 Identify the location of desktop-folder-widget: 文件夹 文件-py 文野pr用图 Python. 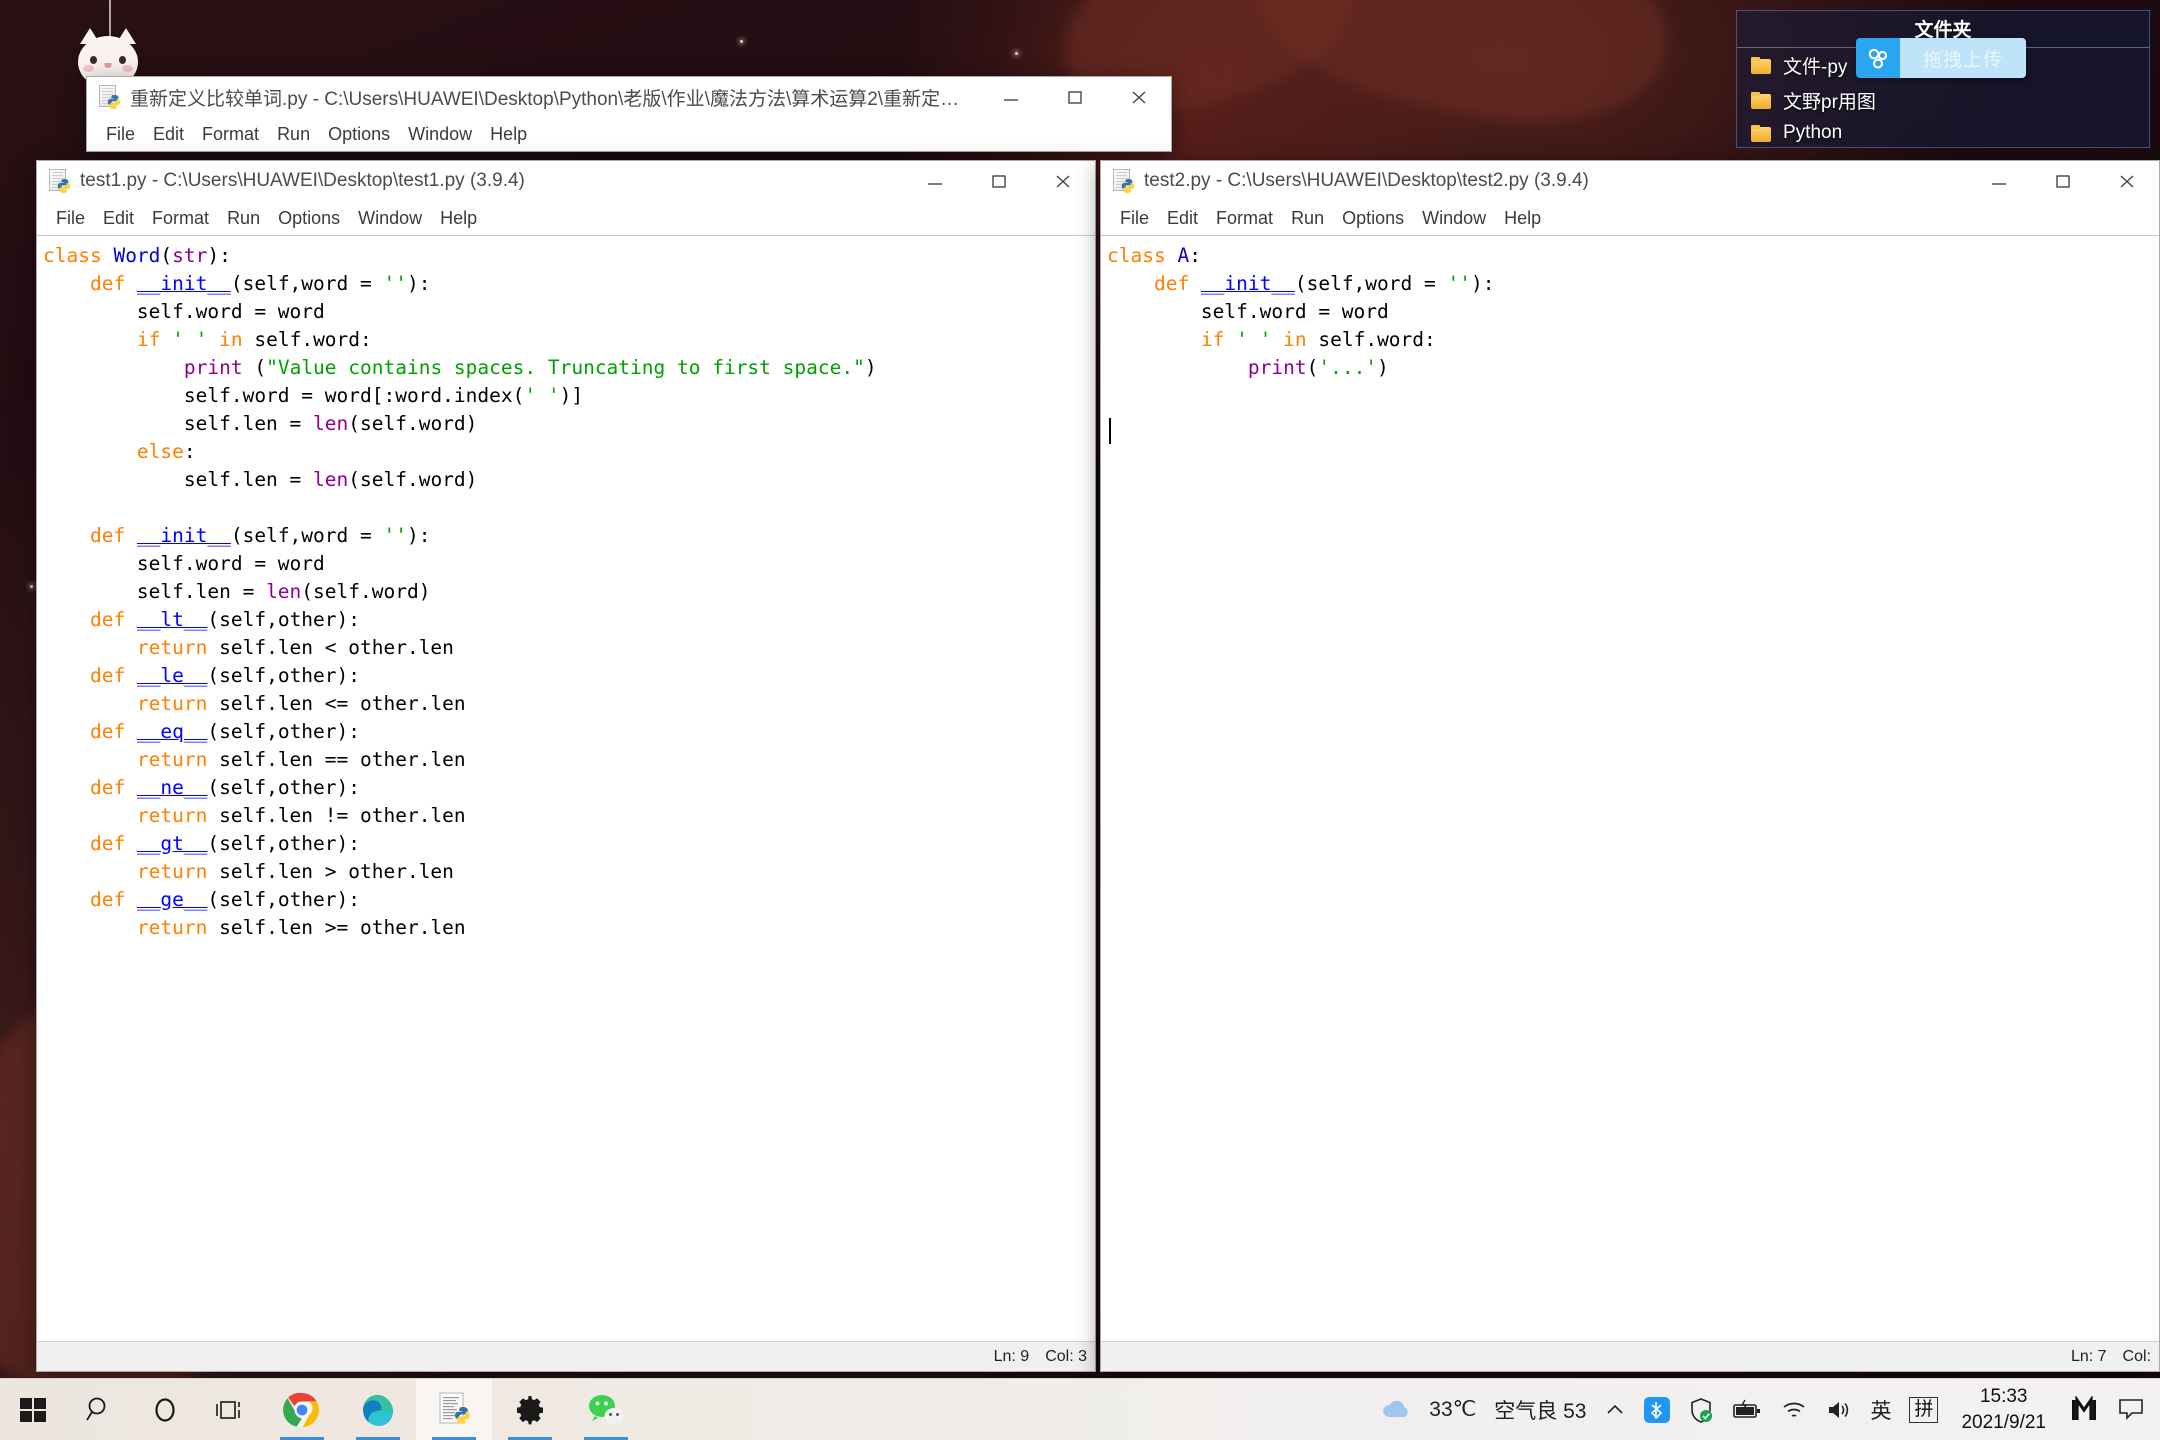
(1943, 79).